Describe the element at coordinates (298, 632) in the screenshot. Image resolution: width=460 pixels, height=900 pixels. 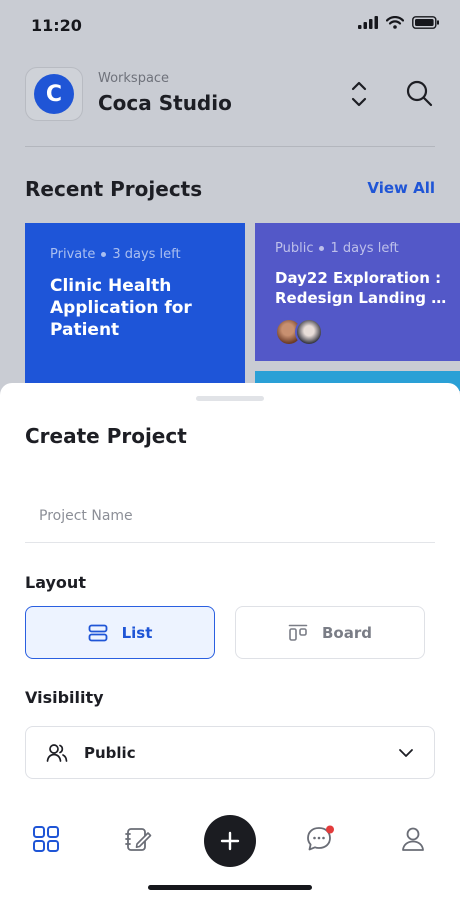
I see `board-layout-icon` at that location.